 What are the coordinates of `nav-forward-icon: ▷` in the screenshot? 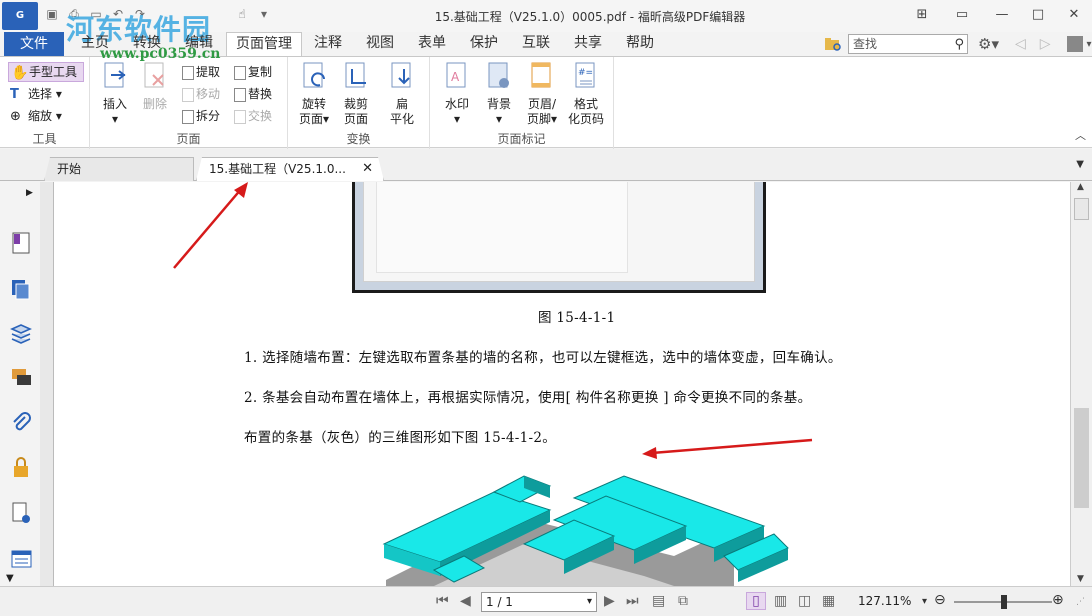 It's located at (1045, 44).